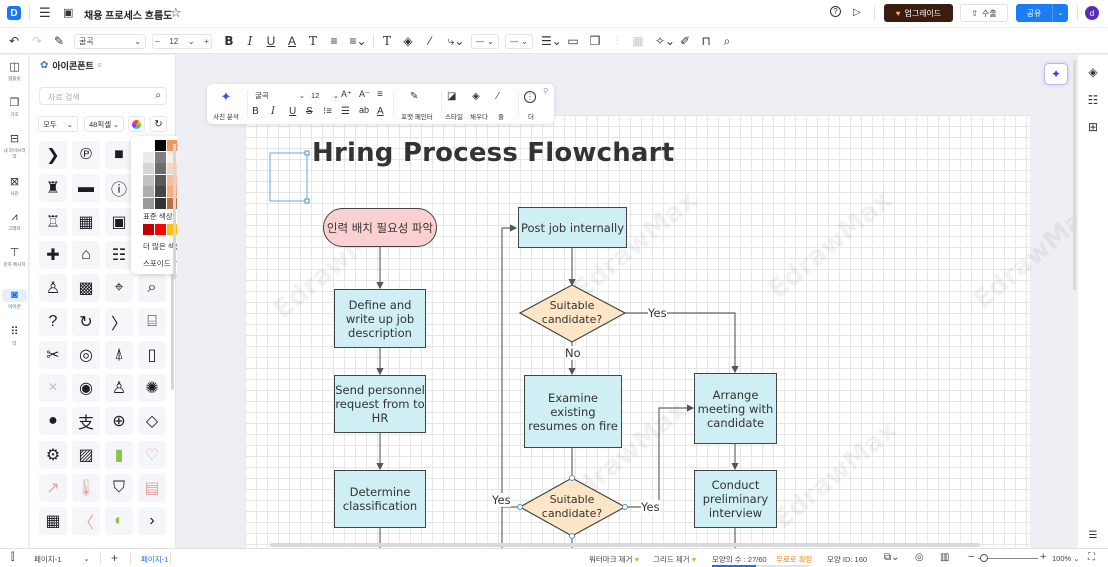 The width and height of the screenshot is (1108, 567). I want to click on bold-icon: B, so click(255, 111).